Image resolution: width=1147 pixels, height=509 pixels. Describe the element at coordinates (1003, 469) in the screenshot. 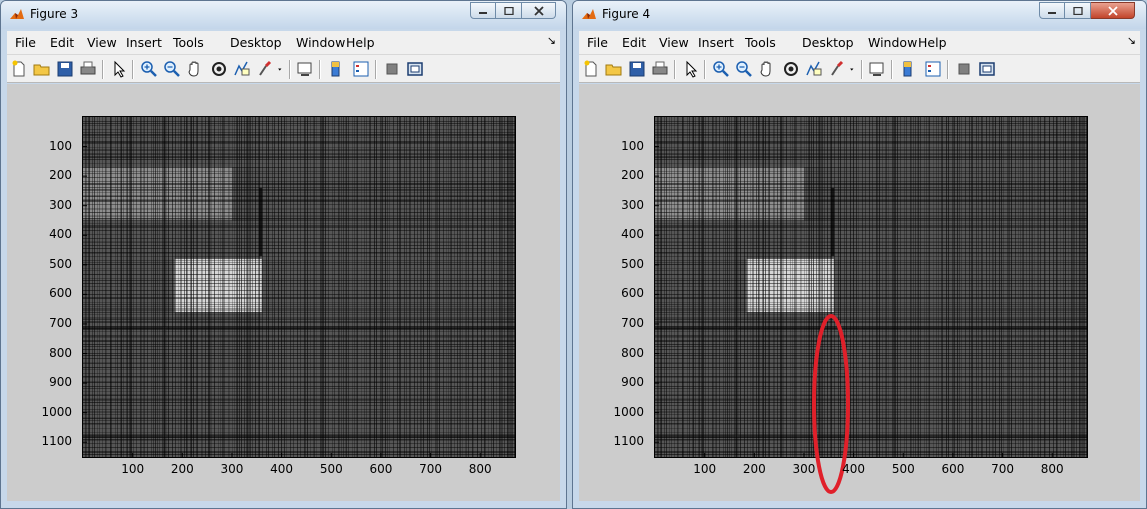

I see `x-tick-label: 700` at that location.